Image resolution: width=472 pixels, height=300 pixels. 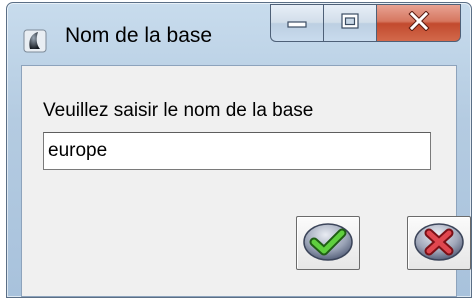 I want to click on minimize-button, so click(x=296, y=23).